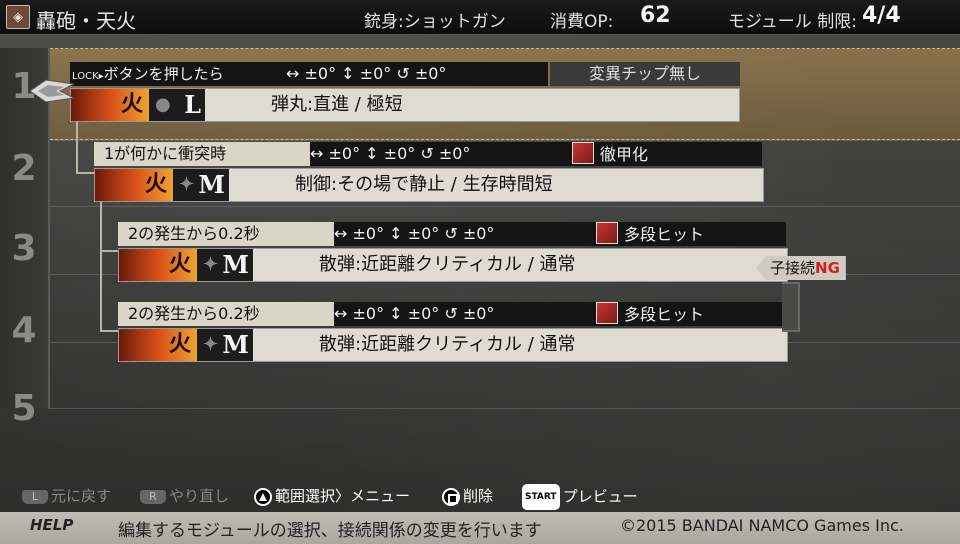 The height and width of the screenshot is (544, 960). I want to click on child-connect-bracket, so click(791, 307).